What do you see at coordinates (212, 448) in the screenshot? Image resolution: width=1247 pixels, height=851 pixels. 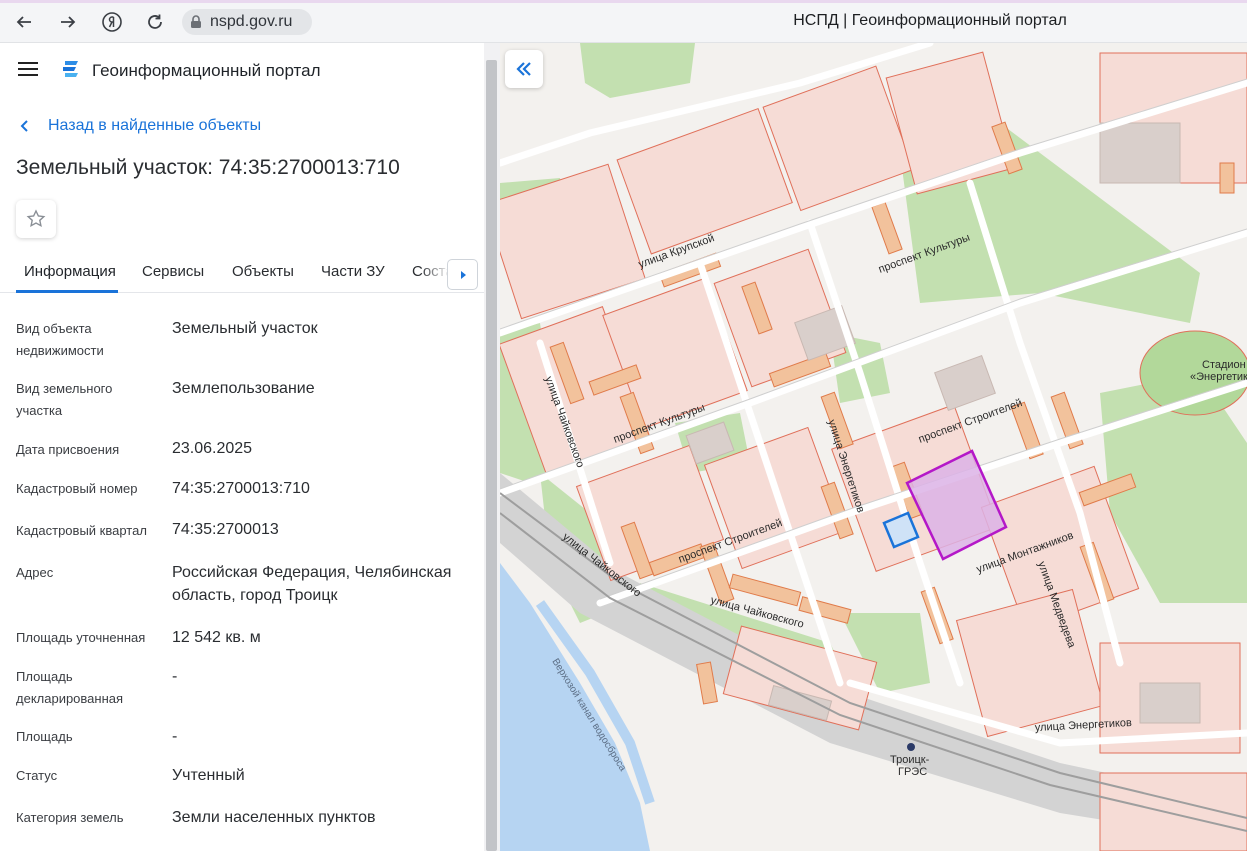 I see `prop-value-assign-date: 23.06.2025` at bounding box center [212, 448].